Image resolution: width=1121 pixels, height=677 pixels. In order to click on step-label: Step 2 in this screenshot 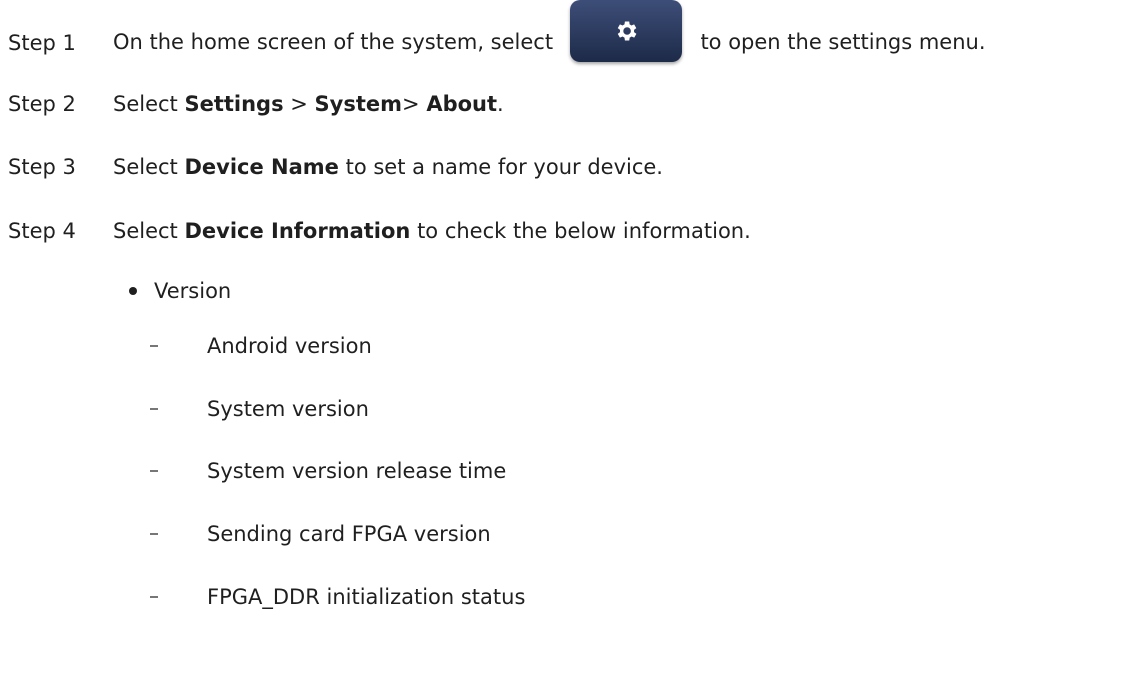, I will do `click(42, 104)`.